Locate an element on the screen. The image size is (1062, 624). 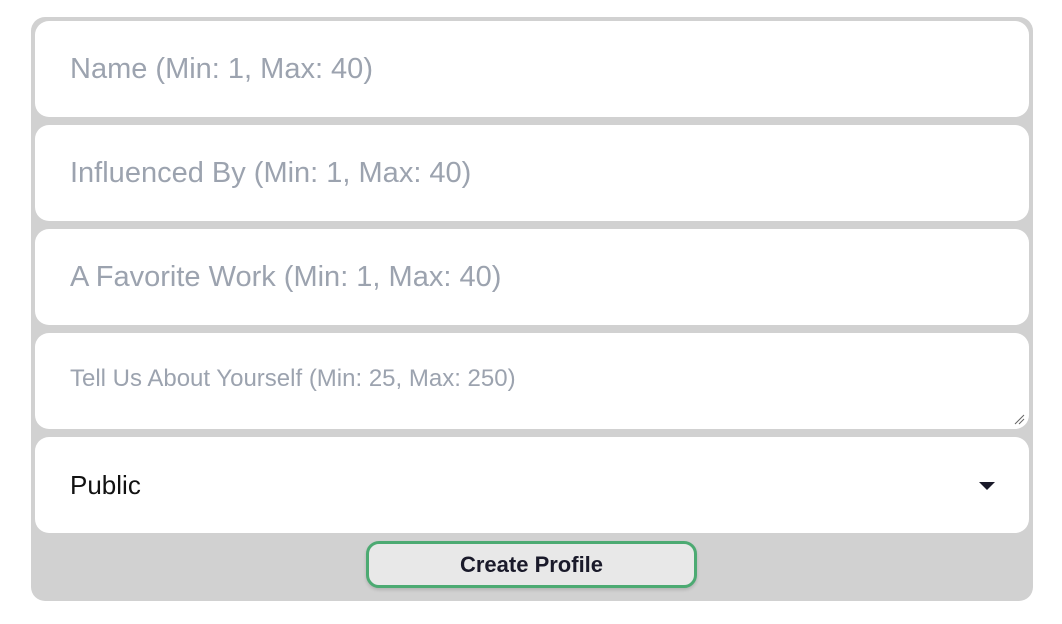
name-placeholder: Name (Min: 1, Max: 40) is located at coordinates (221, 68).